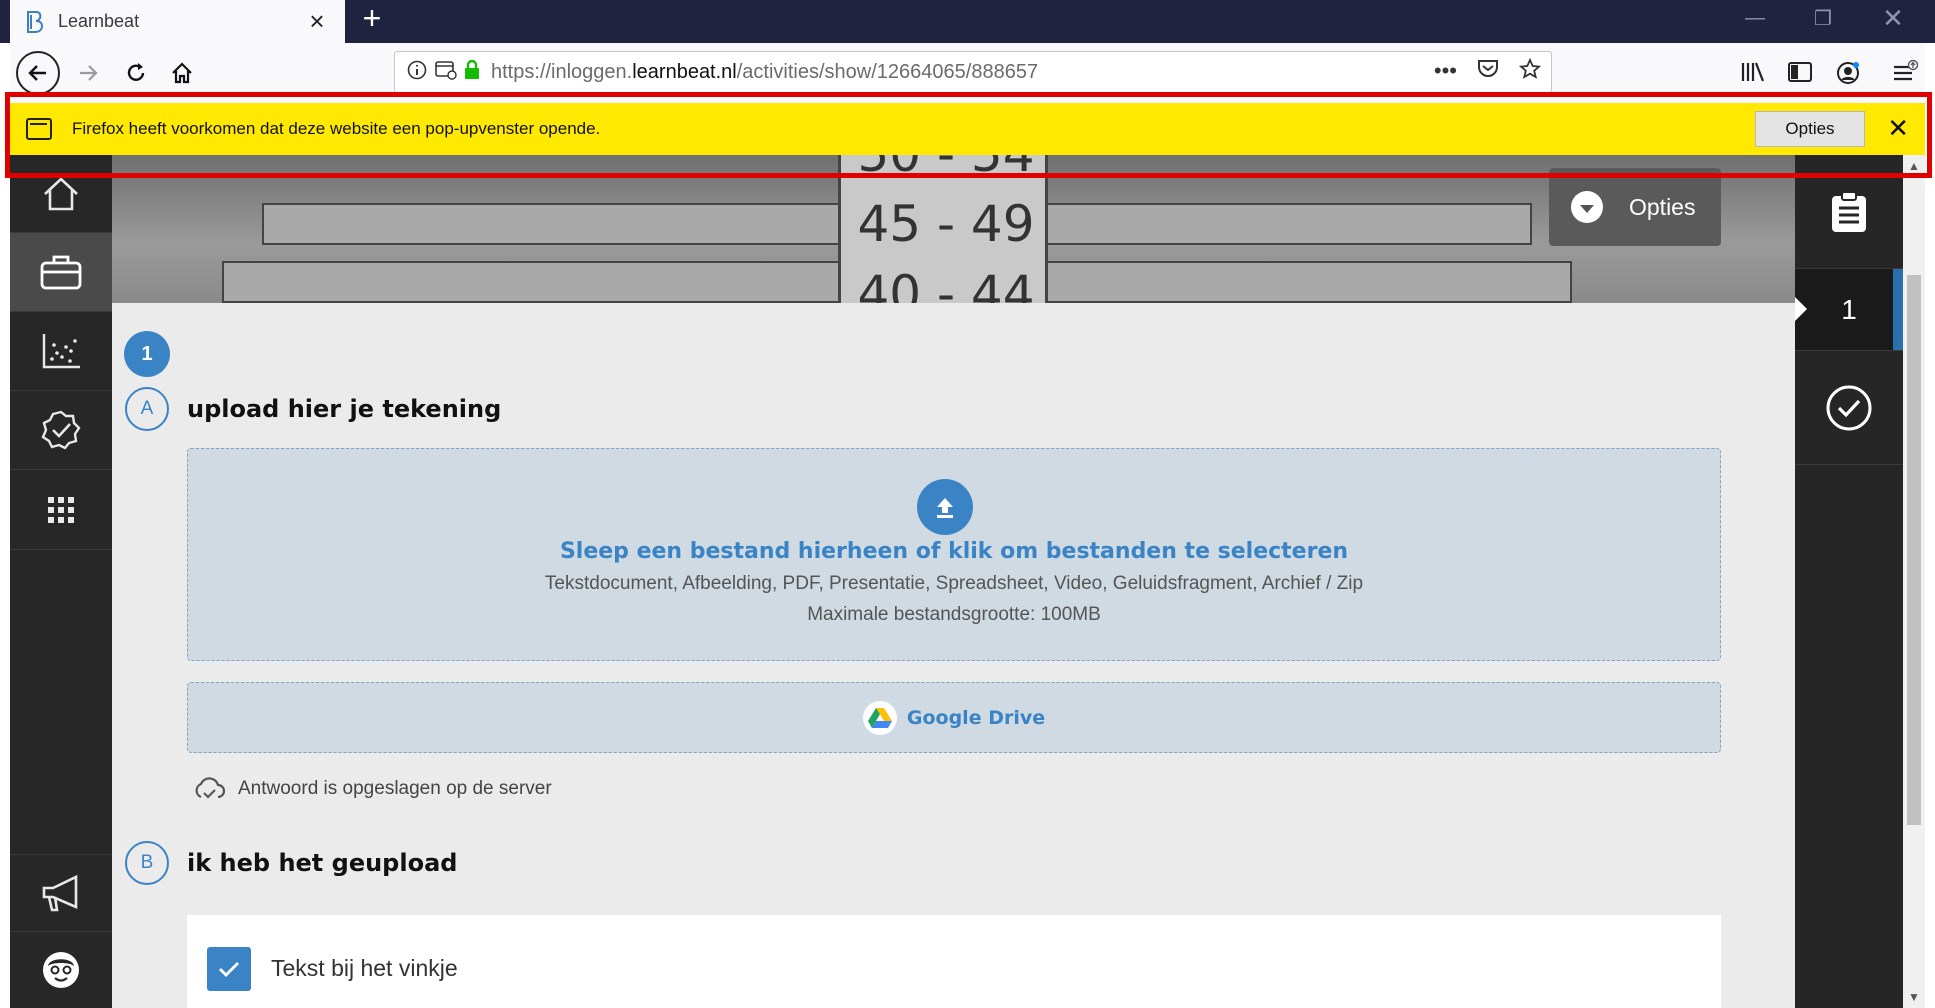 Image resolution: width=1935 pixels, height=1008 pixels. Describe the element at coordinates (147, 409) in the screenshot. I see `part-letter: A` at that location.